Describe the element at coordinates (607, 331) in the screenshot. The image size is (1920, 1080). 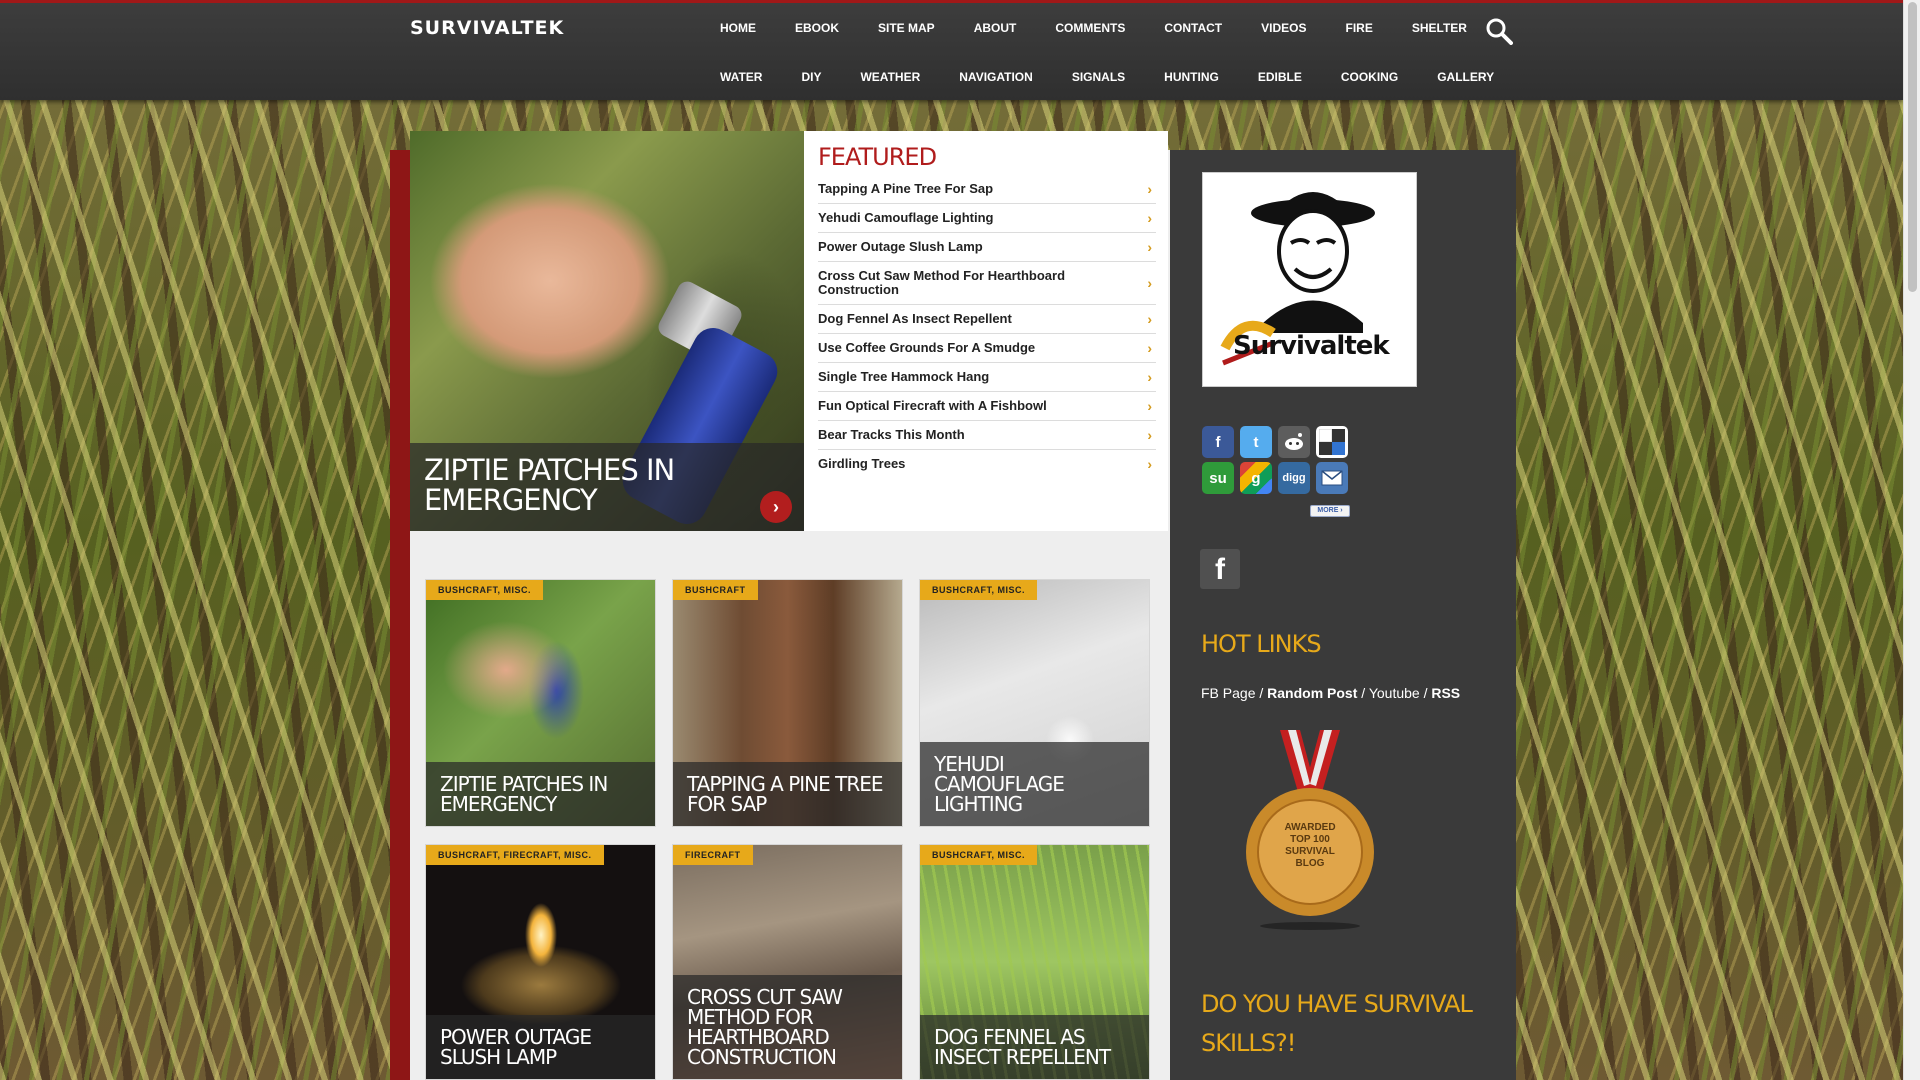
I see `hero-slider: ZIPTIE PATCHES IN EMERGENCY ›` at that location.